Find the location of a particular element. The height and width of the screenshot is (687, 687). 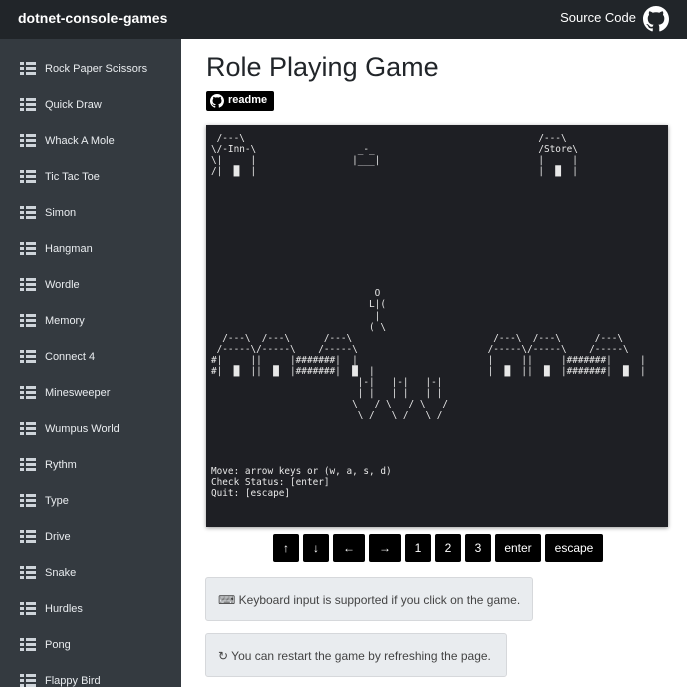

up-arrow-button: ↑ is located at coordinates (286, 548).